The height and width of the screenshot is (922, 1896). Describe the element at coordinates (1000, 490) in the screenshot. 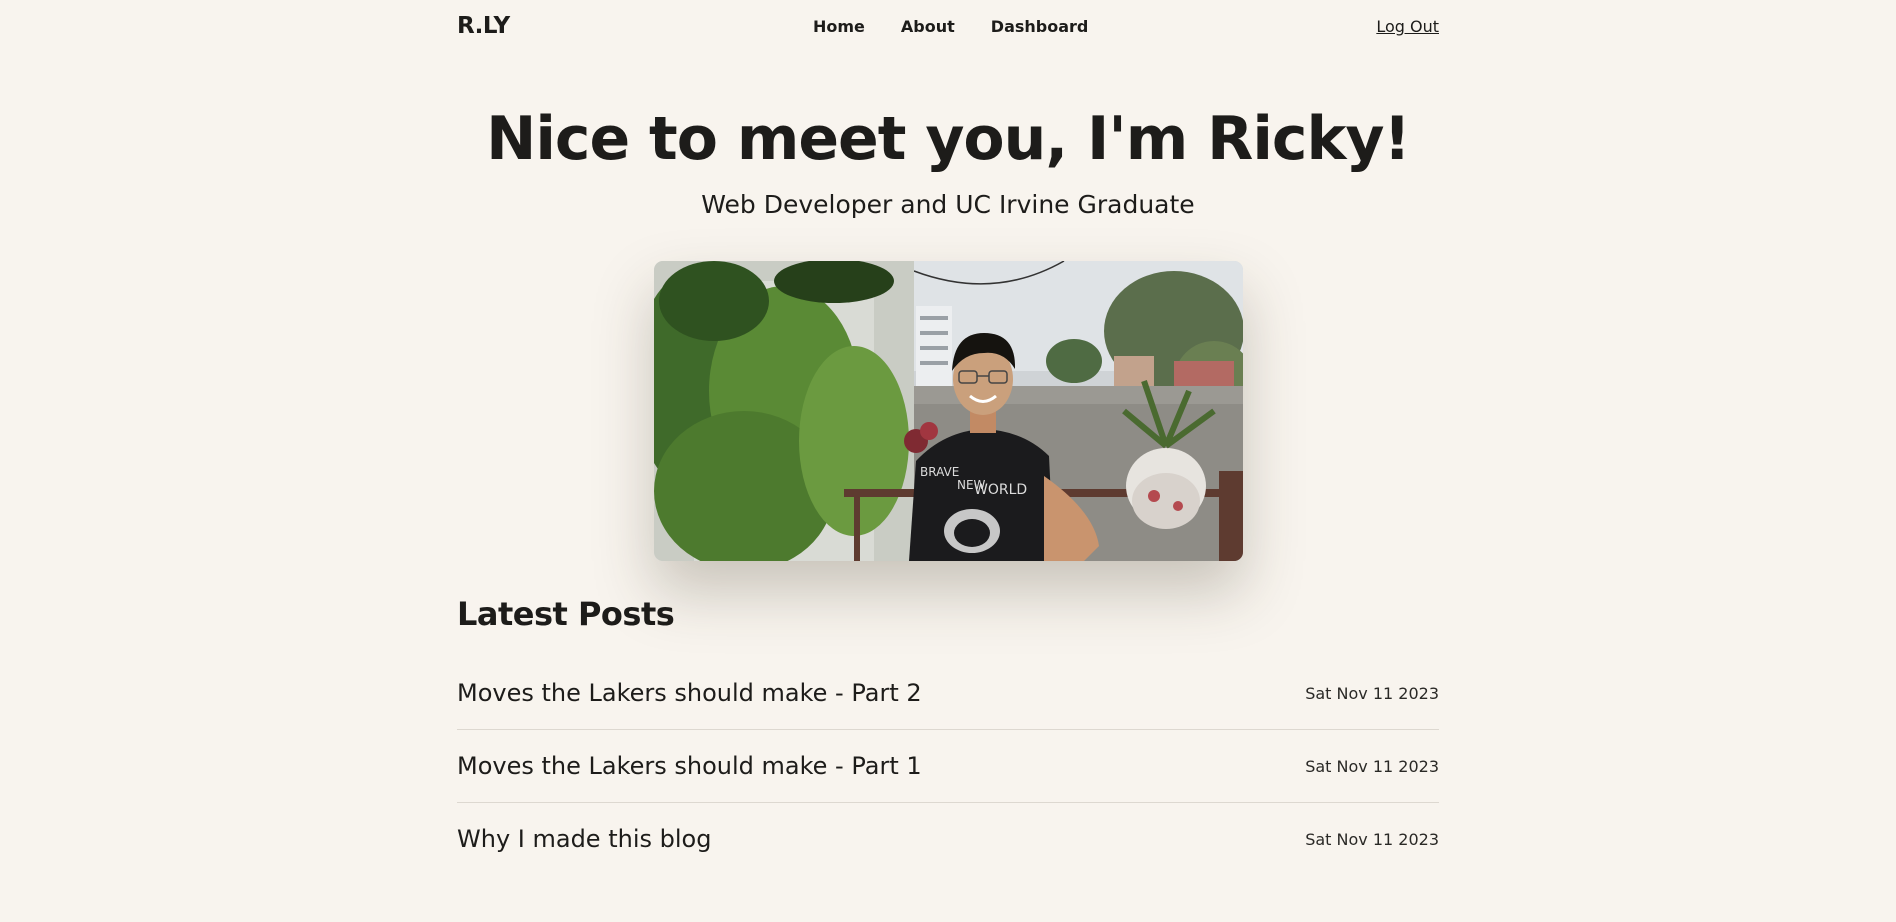

I see `shirt-text-3: WORLD` at that location.